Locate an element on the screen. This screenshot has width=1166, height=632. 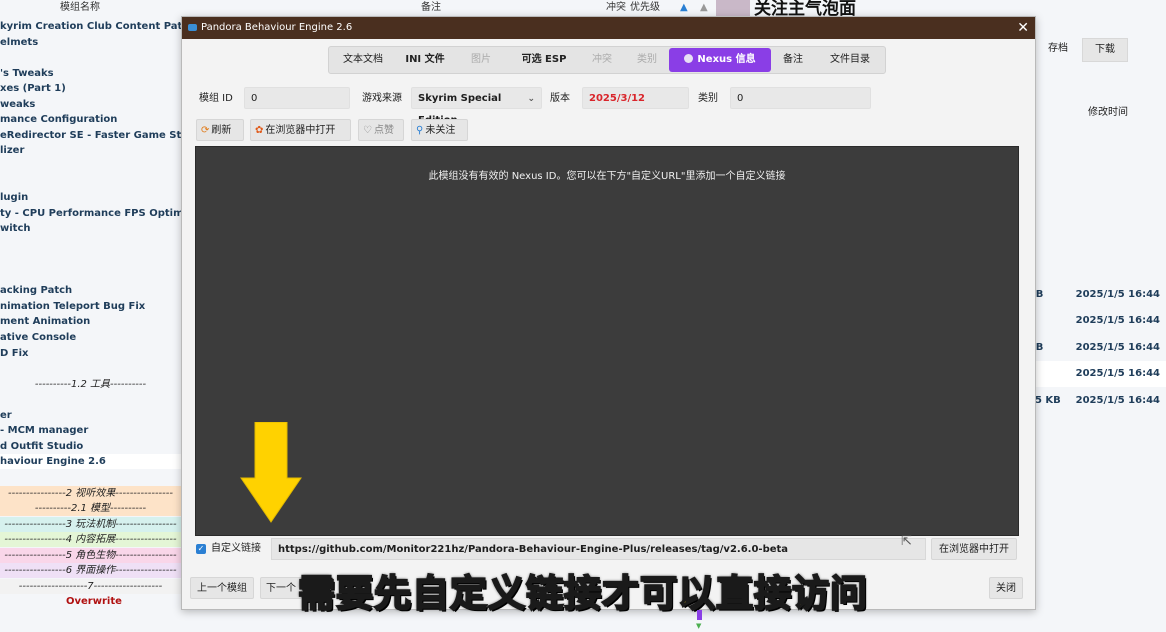
mod-row: haviour Engine 2.6 is located at coordinates (90, 462).